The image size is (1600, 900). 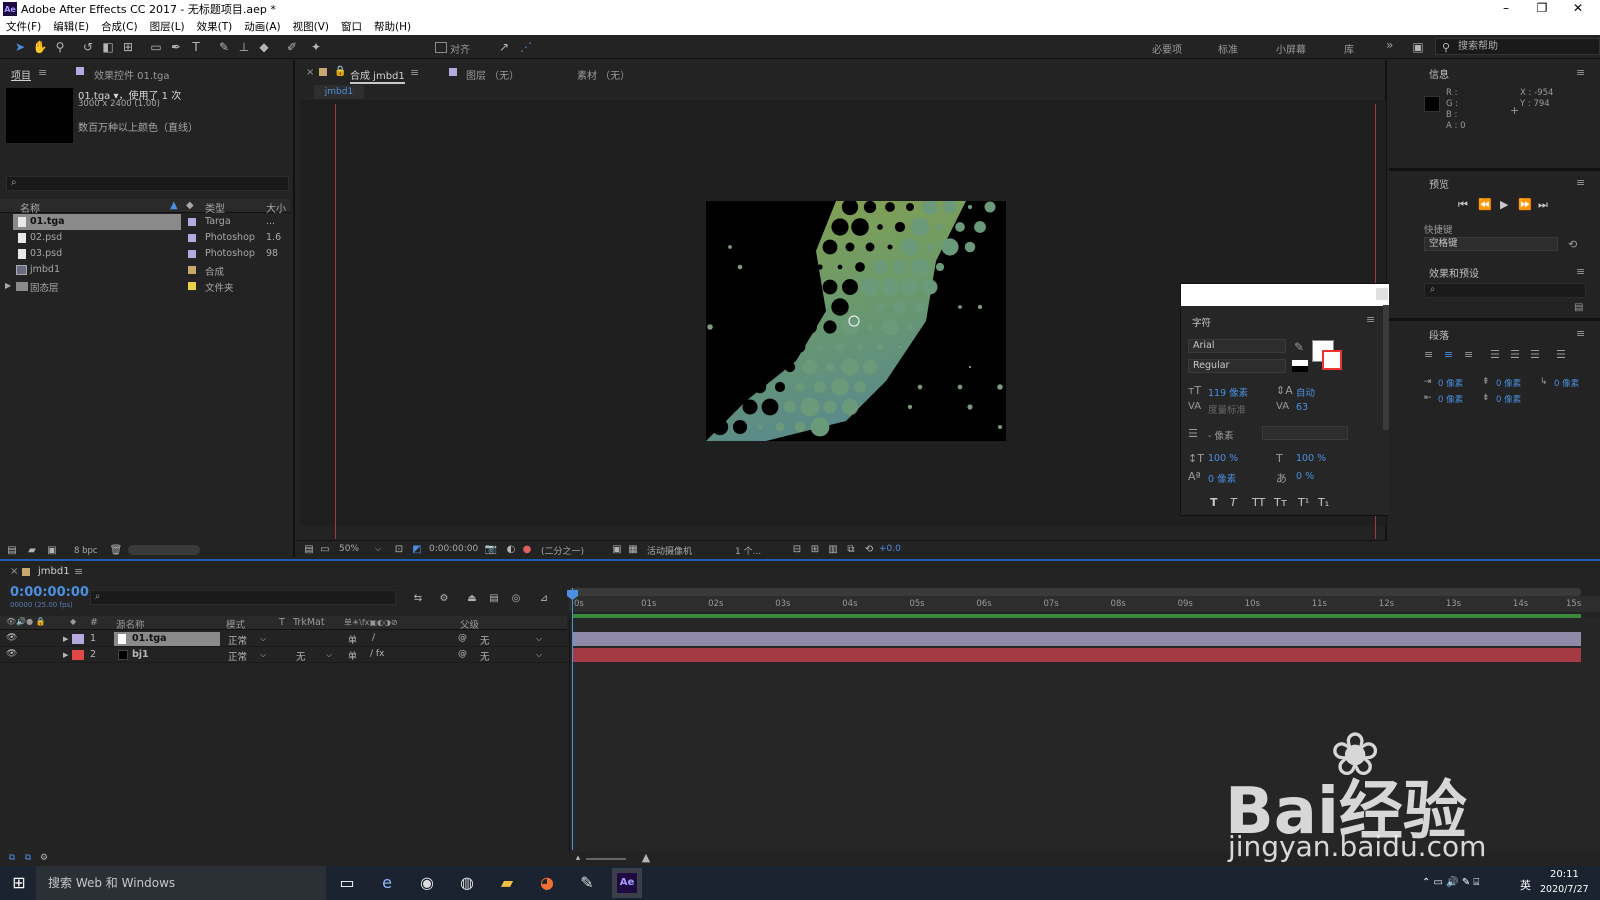 I want to click on always-preview-icon: ▤, so click(x=309, y=550).